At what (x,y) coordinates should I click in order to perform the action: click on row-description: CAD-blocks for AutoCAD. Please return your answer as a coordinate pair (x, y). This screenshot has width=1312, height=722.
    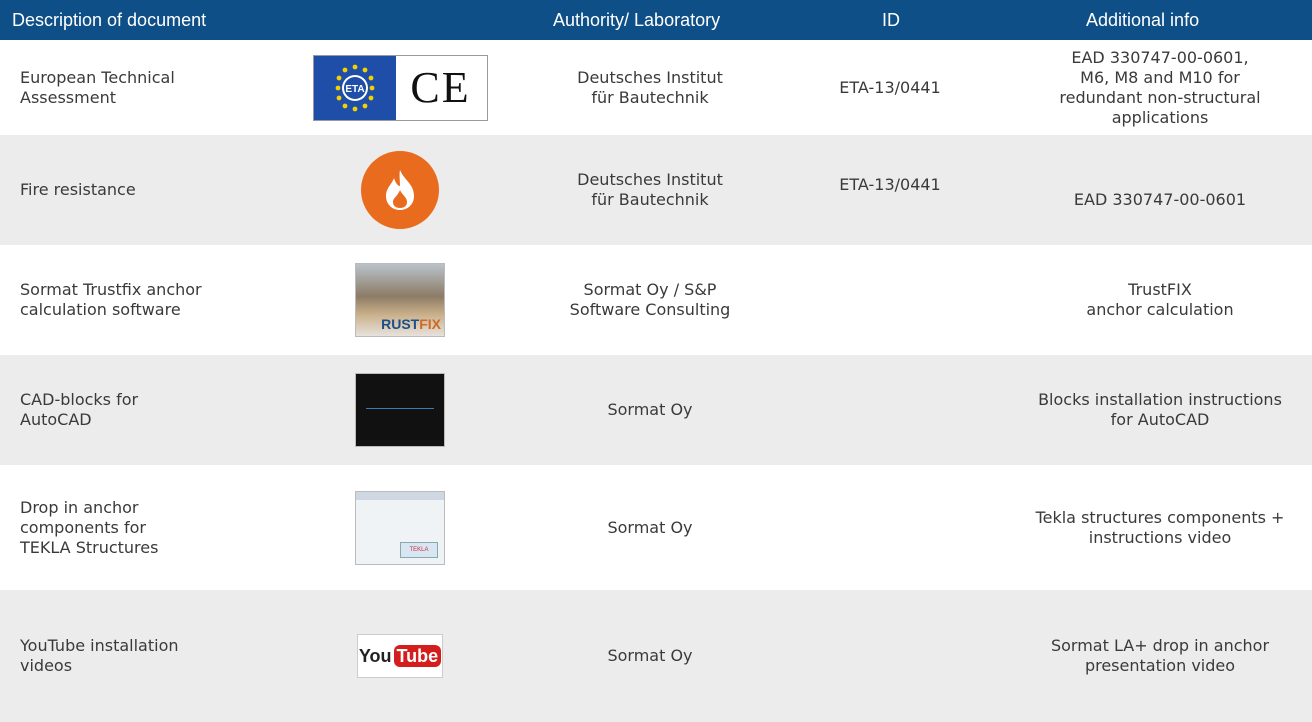
    Looking at the image, I should click on (79, 409).